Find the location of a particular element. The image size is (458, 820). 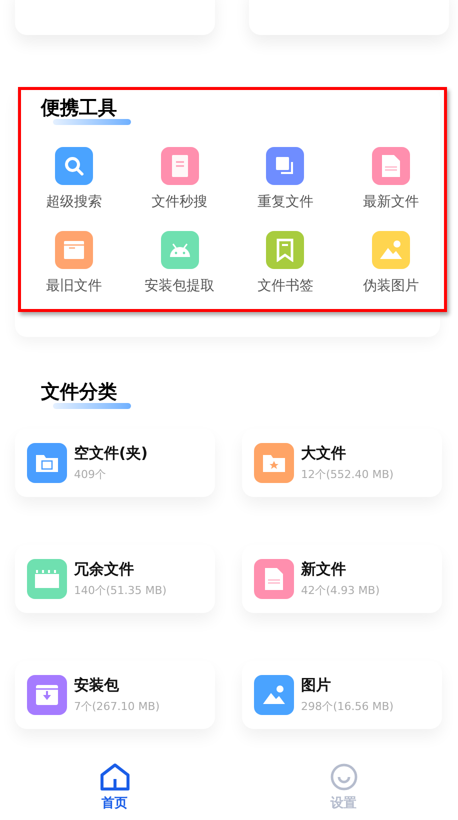

search-icon is located at coordinates (73, 166).